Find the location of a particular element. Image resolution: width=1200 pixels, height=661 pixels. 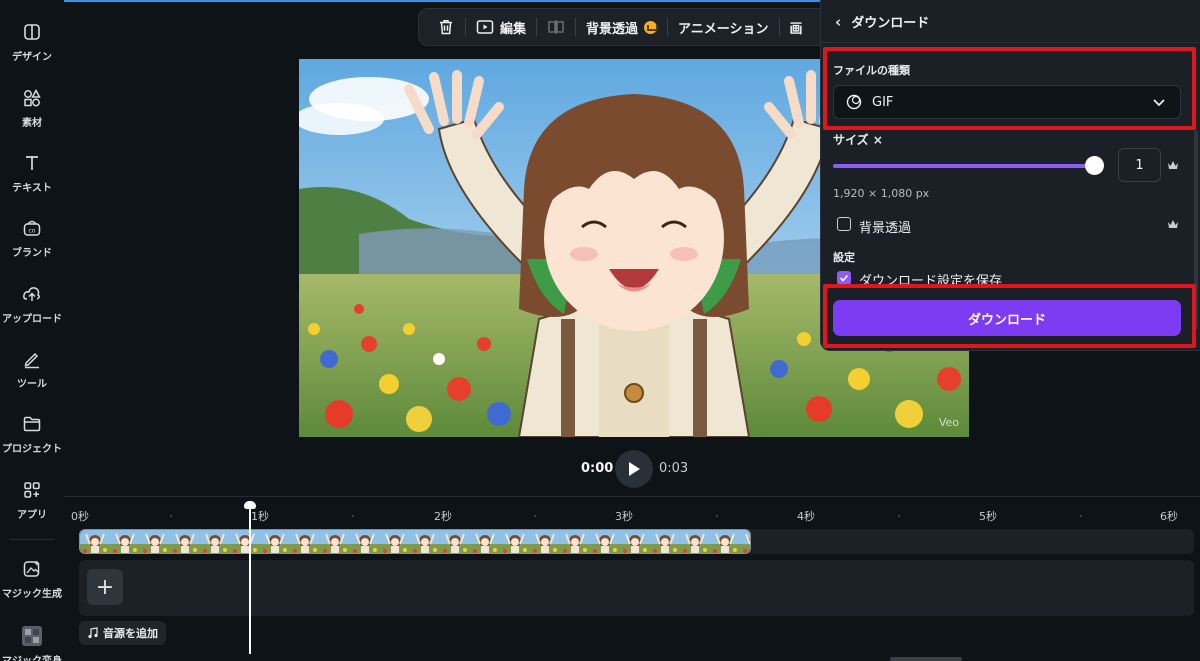

add-audio-label: 音源を追加 is located at coordinates (130, 633).